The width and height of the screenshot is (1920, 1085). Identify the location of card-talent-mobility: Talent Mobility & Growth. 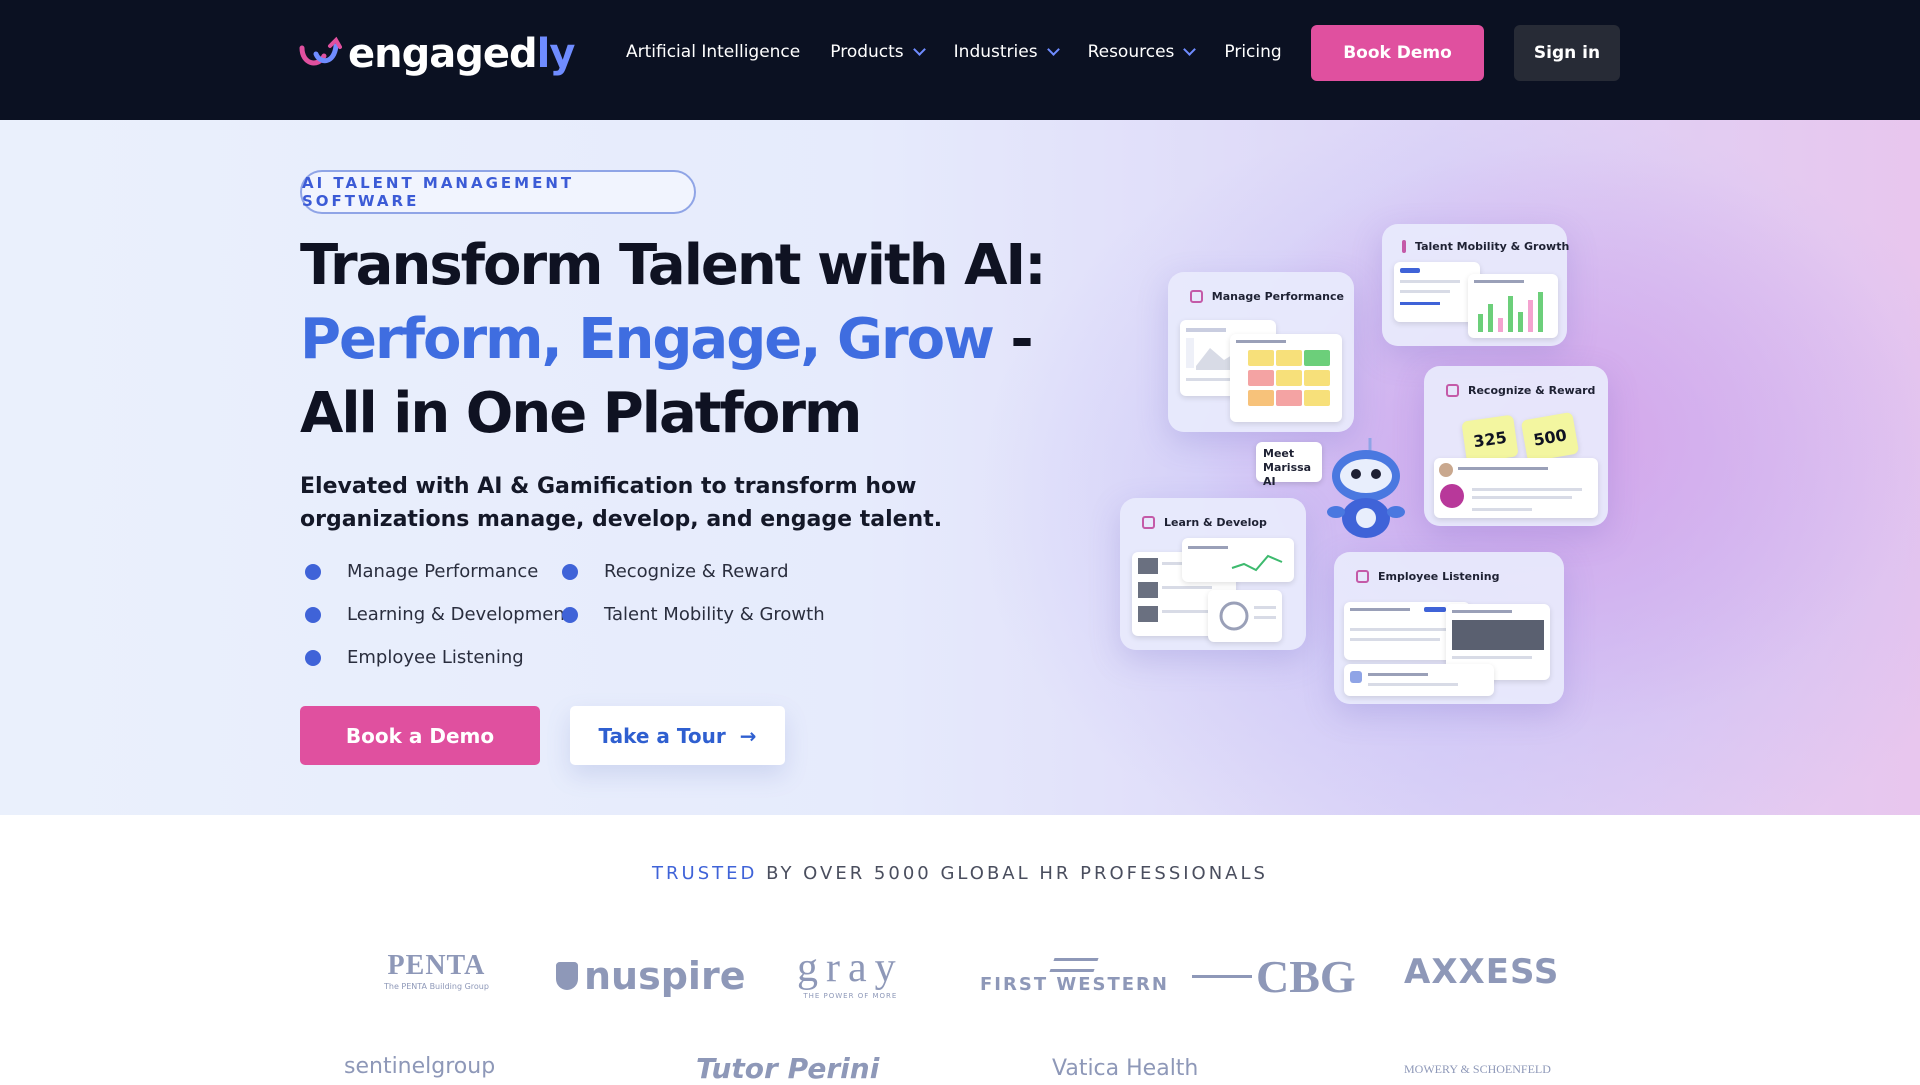
(1475, 285).